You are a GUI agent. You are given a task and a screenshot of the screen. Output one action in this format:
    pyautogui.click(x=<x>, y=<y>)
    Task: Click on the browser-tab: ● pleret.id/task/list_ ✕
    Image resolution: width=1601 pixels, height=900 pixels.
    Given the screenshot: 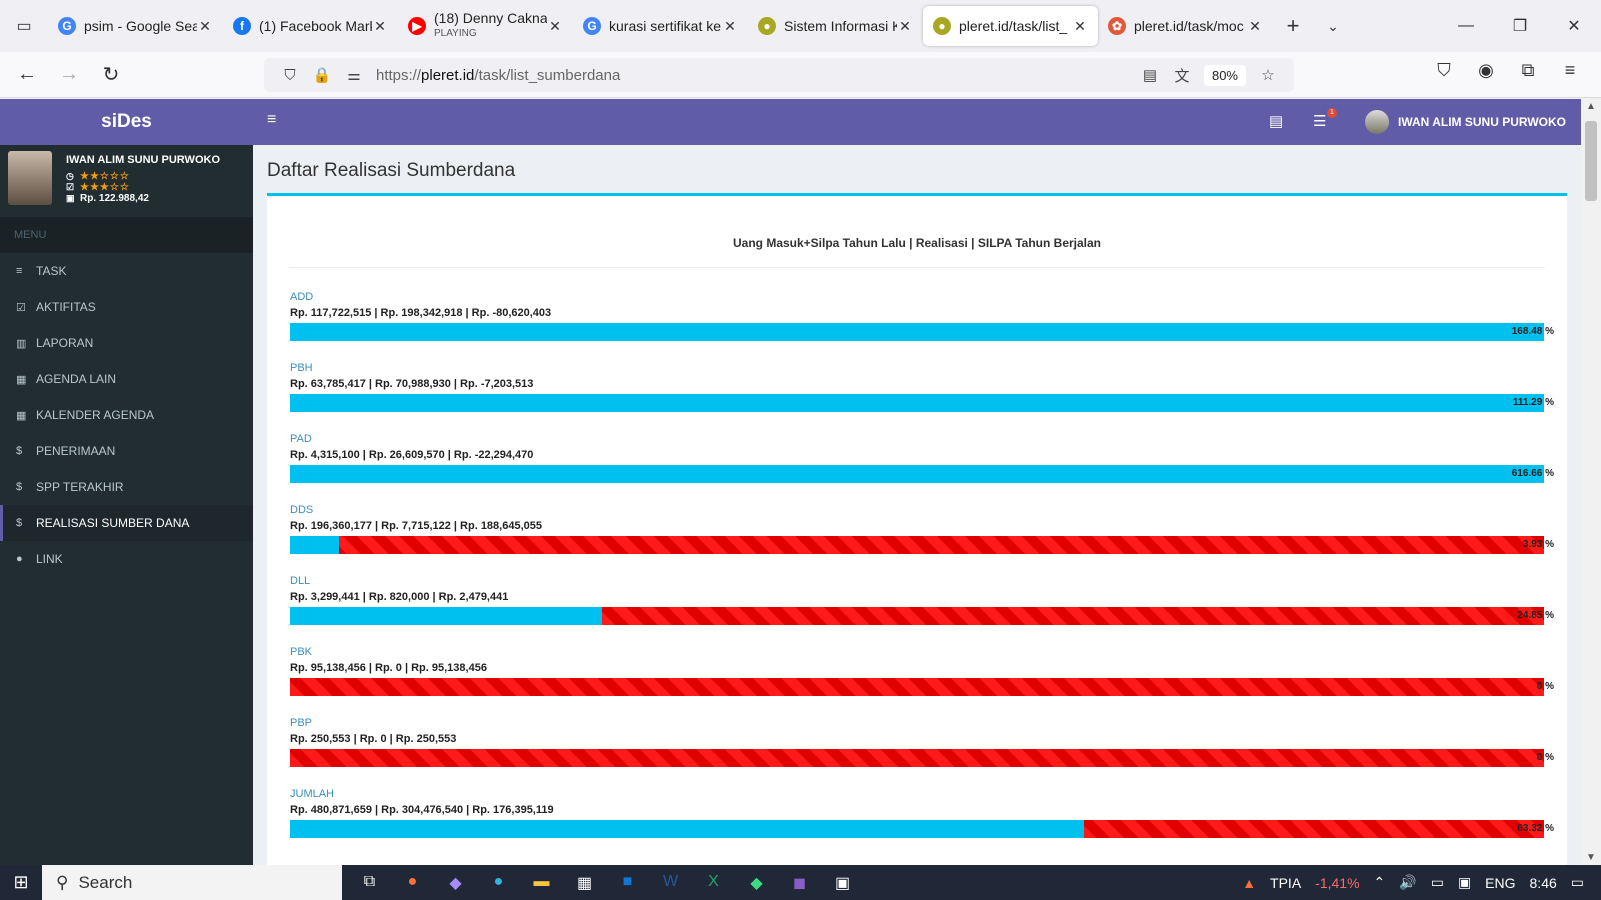 What is the action you would take?
    pyautogui.click(x=1010, y=26)
    